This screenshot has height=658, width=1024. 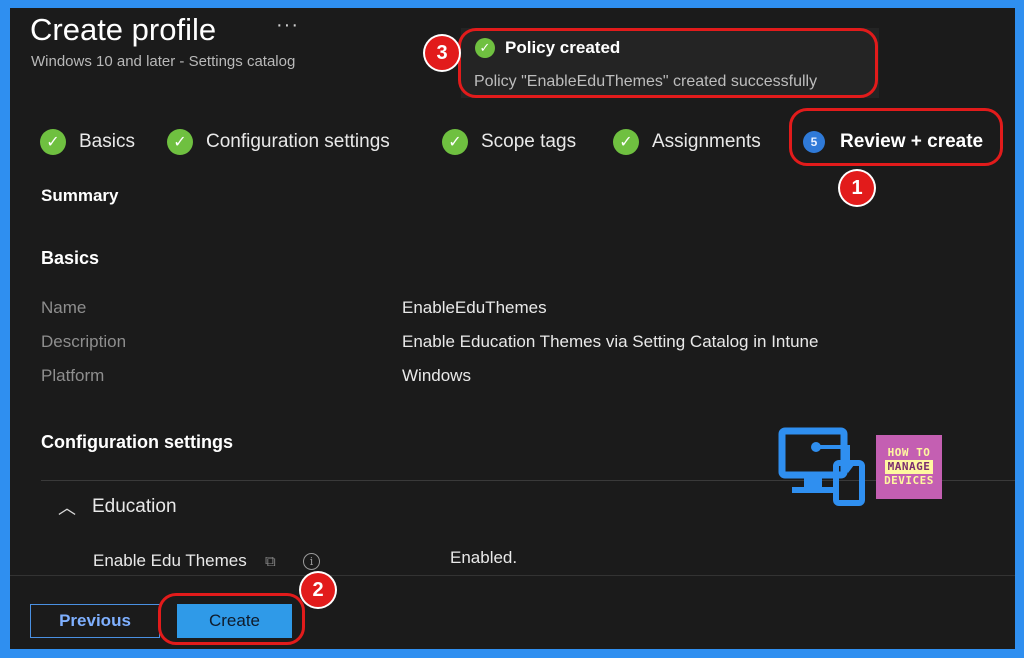 What do you see at coordinates (107, 141) in the screenshot?
I see `tab-label: Basics` at bounding box center [107, 141].